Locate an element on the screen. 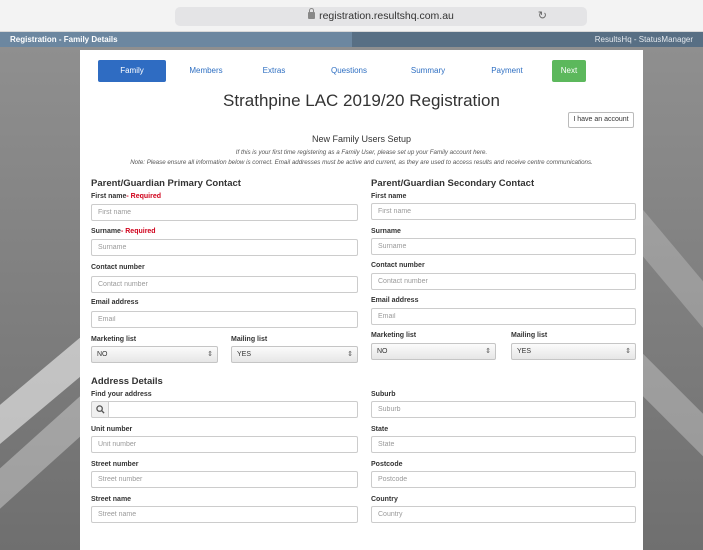 This screenshot has height=550, width=703. street-number-input is located at coordinates (224, 479).